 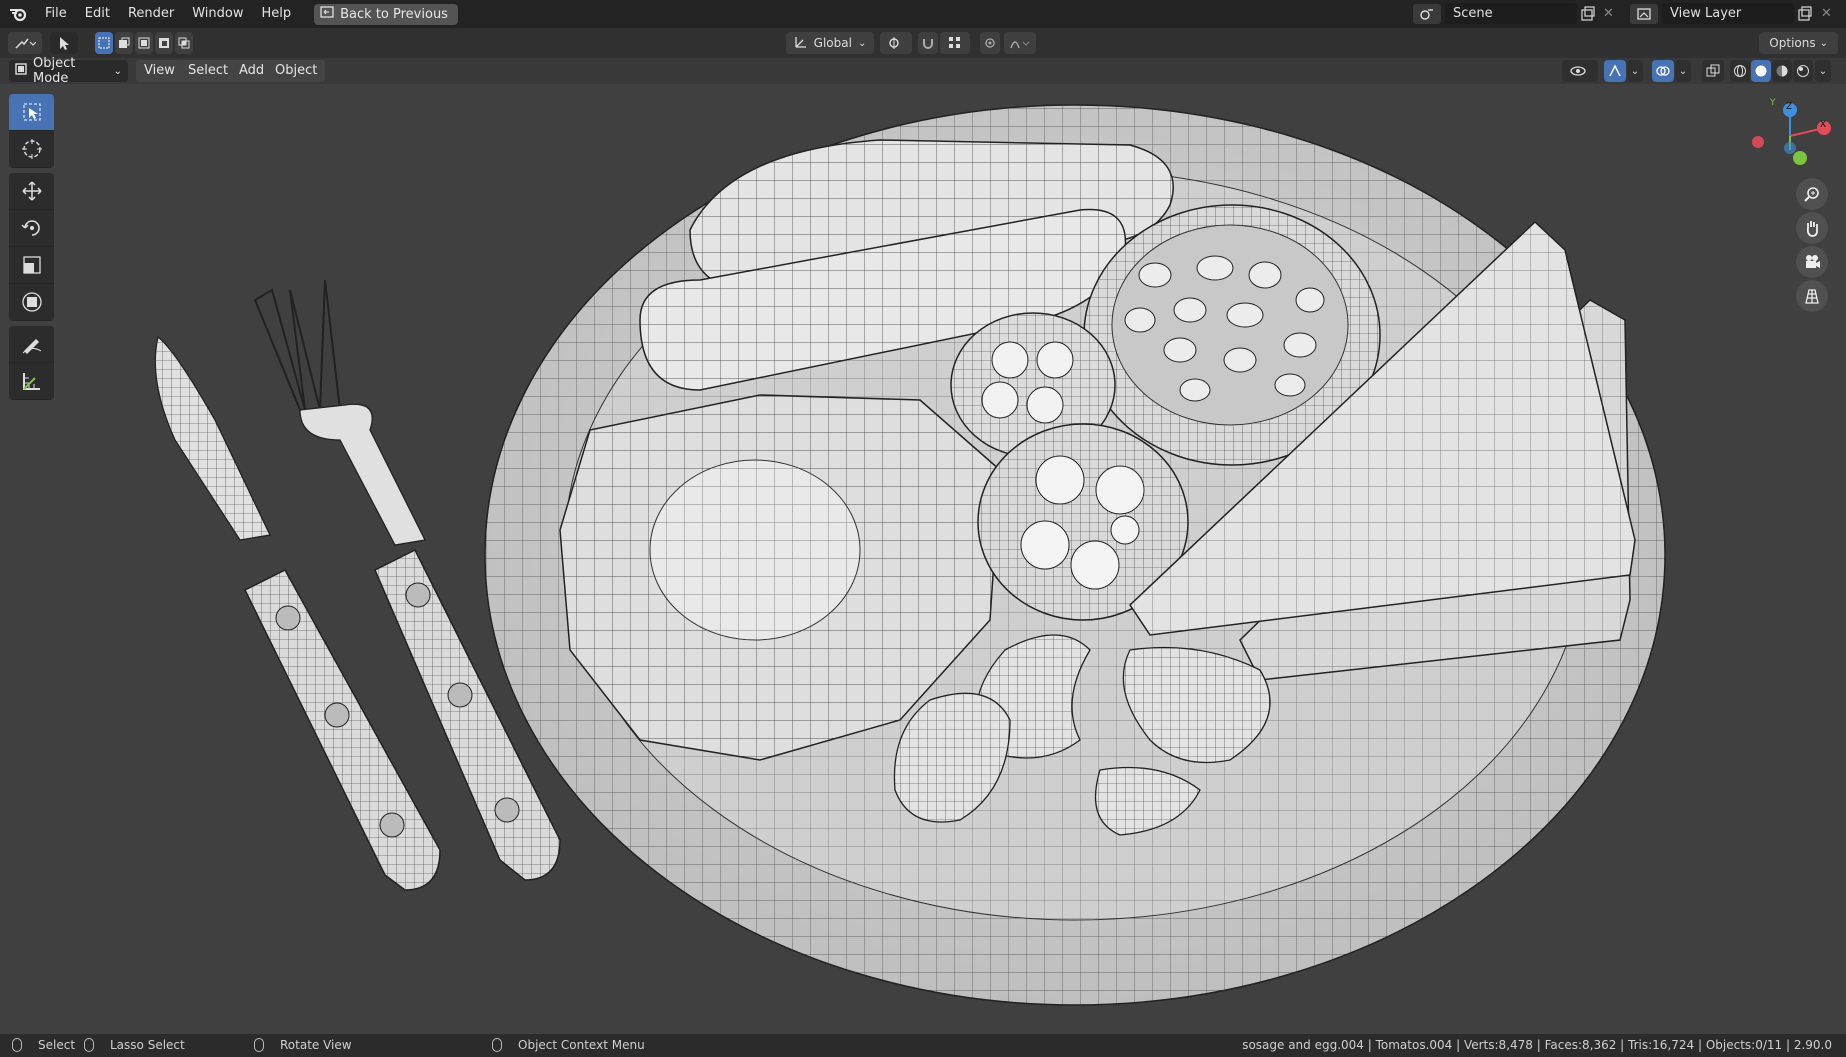 What do you see at coordinates (1812, 262) in the screenshot?
I see `camera-view-icon` at bounding box center [1812, 262].